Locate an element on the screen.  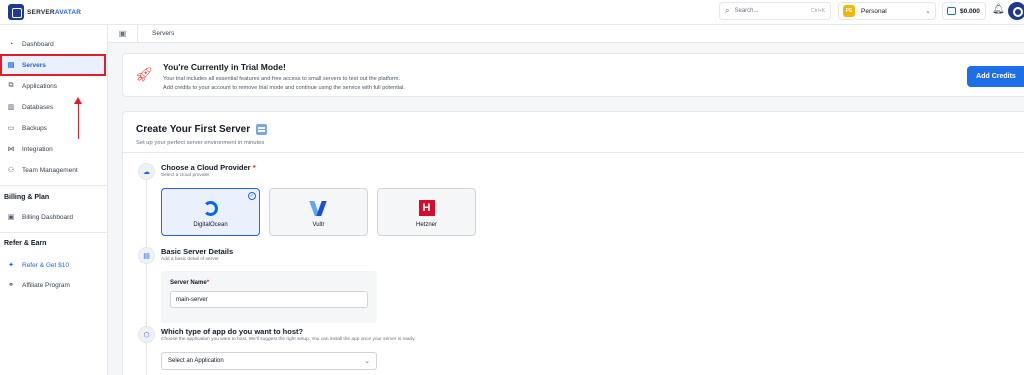
step-subtitle: Add a basic detail of server is located at coordinates (190, 259).